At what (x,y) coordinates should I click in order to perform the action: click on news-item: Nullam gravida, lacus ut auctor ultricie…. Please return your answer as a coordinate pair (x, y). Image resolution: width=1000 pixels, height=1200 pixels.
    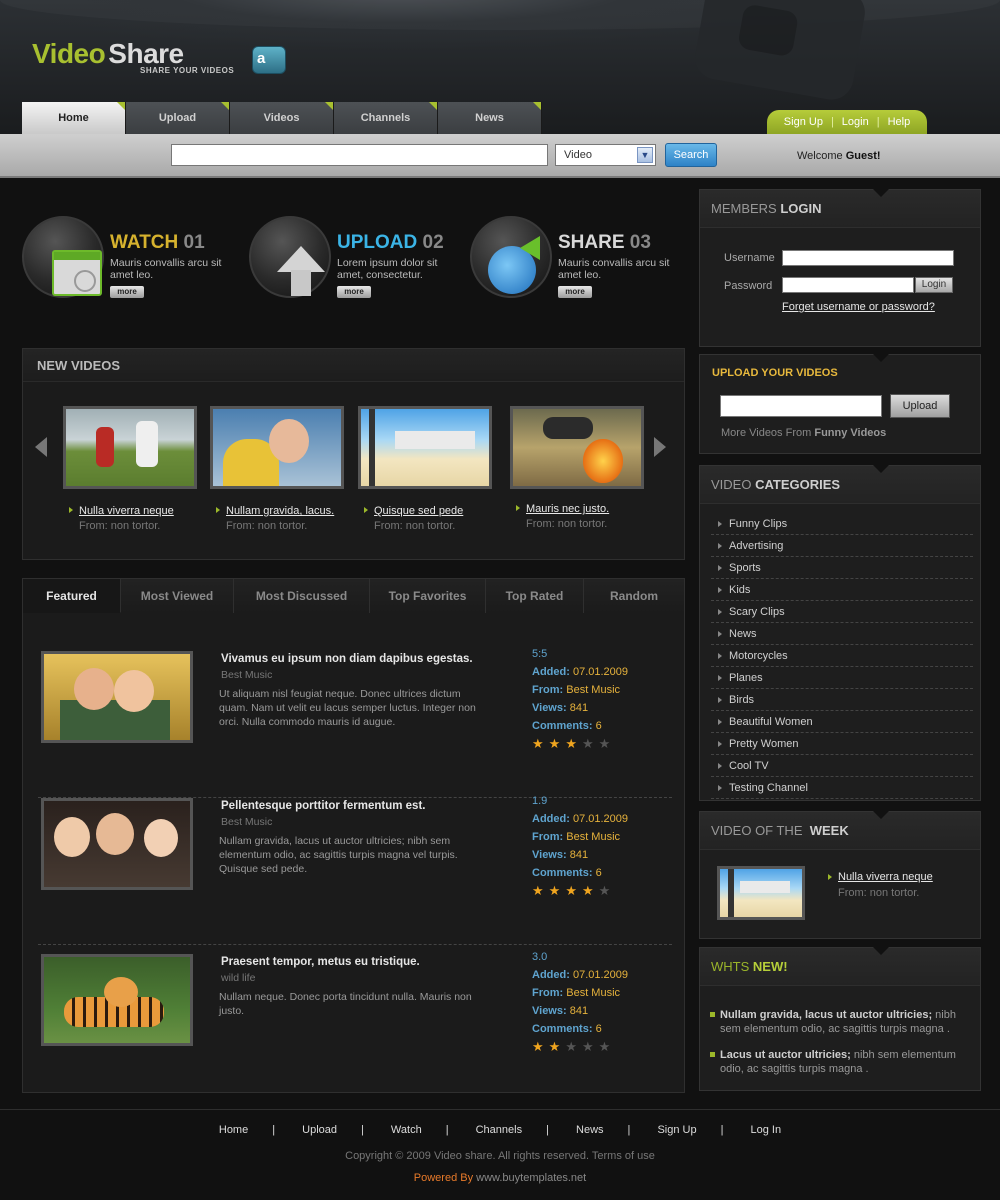
    Looking at the image, I should click on (838, 1022).